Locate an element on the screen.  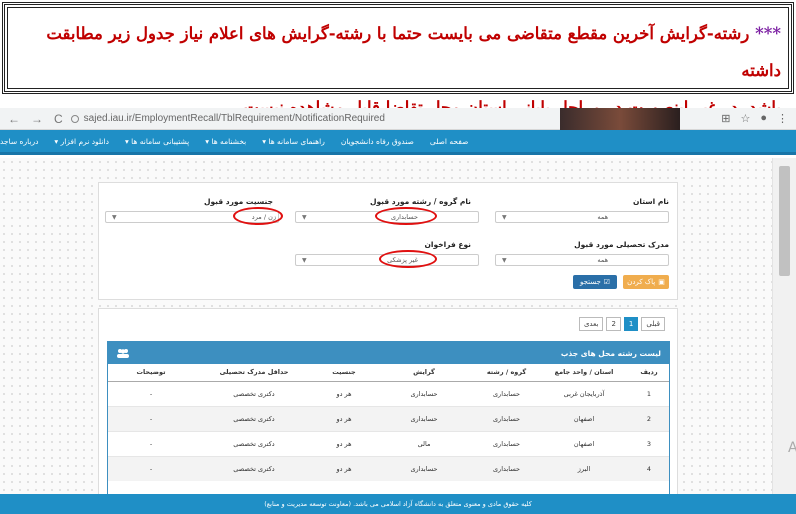
reload-icon: C is located at coordinates (58, 119).